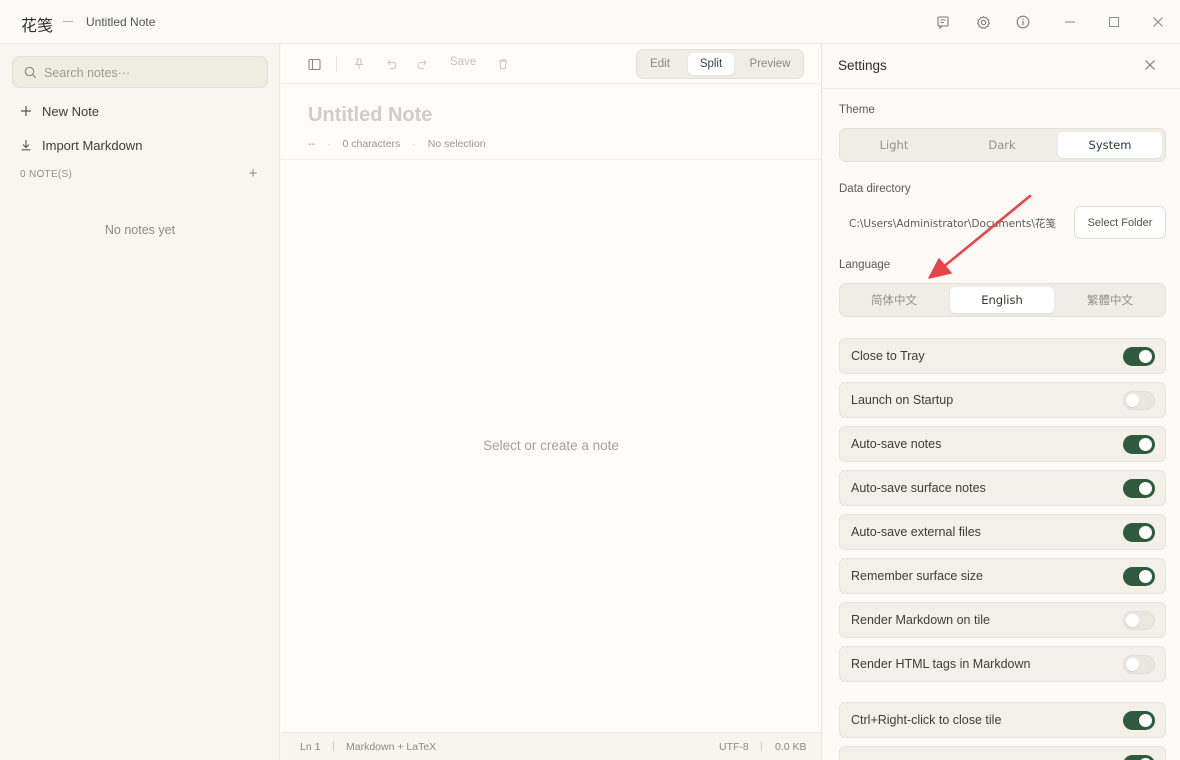 This screenshot has width=1180, height=760. What do you see at coordinates (916, 532) in the screenshot?
I see `setting-toggle-label: Auto-save external files` at bounding box center [916, 532].